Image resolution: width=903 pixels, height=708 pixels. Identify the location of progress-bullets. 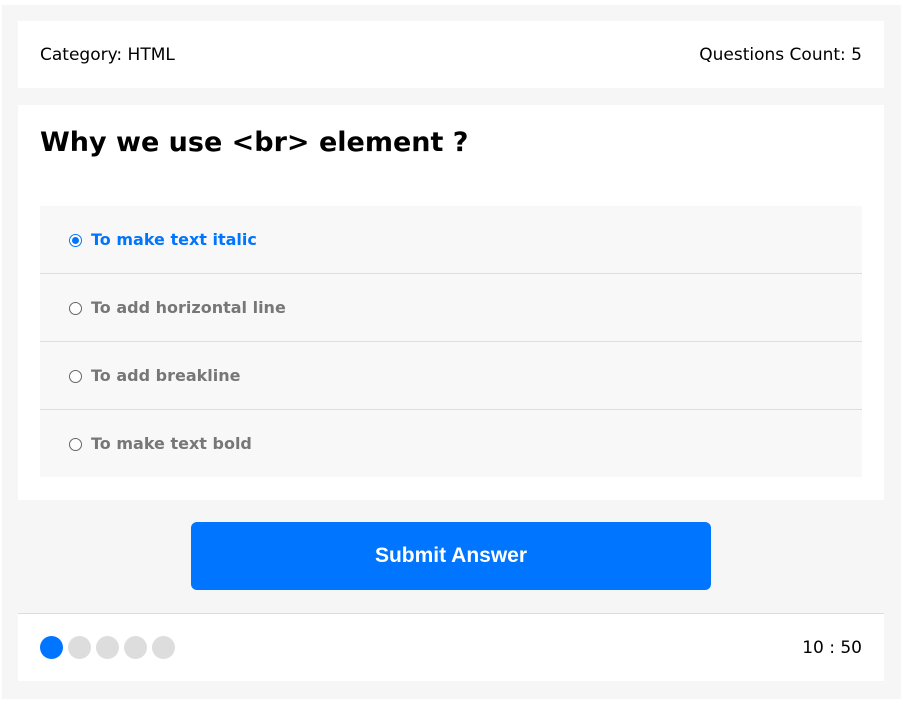
(107, 647).